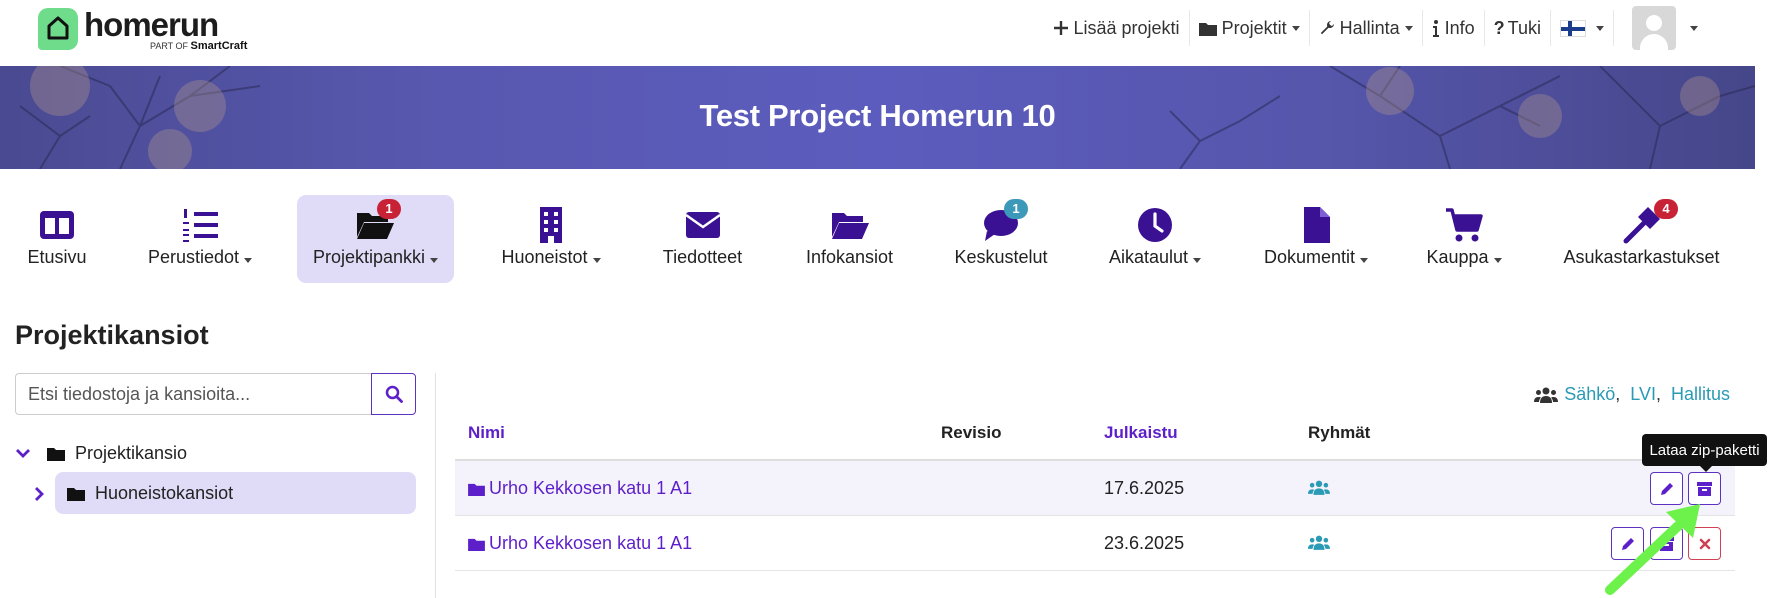 The width and height of the screenshot is (1774, 598). I want to click on admin-label: Hallinta, so click(1369, 27).